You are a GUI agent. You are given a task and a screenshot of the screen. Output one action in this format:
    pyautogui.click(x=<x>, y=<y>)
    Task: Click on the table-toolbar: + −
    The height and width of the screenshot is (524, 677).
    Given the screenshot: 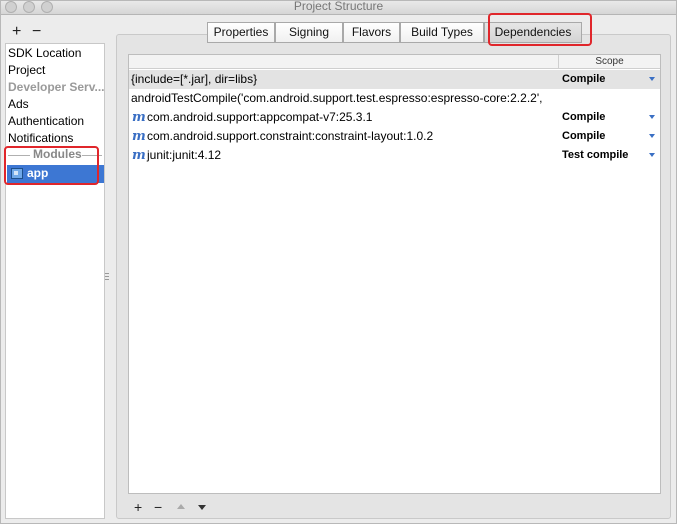 What is the action you would take?
    pyautogui.click(x=394, y=507)
    